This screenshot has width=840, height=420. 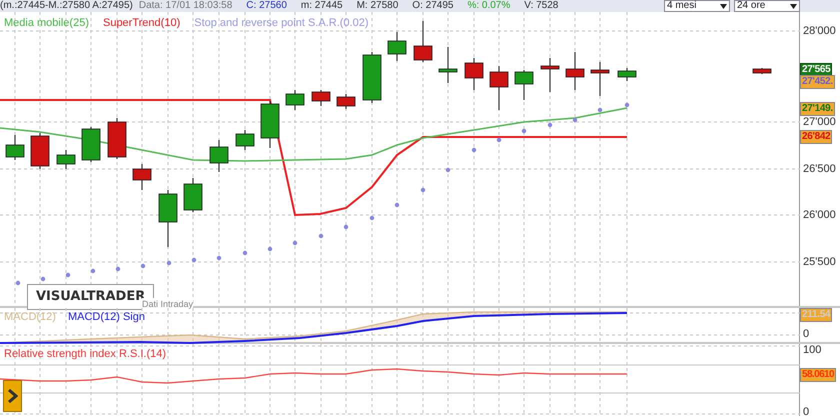 I want to click on chevron-icon, so click(x=12, y=396).